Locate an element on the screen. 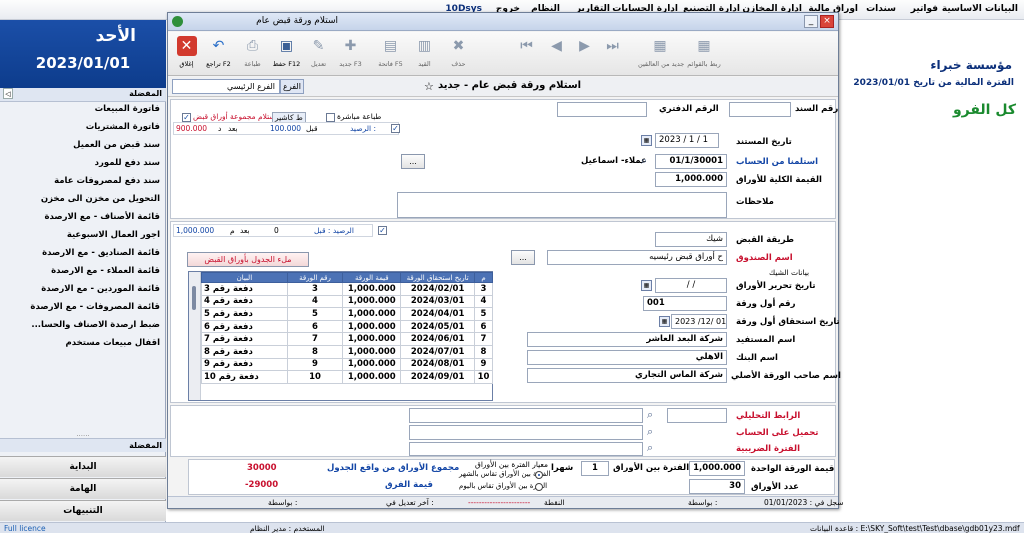  points-value: ----------------------- is located at coordinates (499, 502).